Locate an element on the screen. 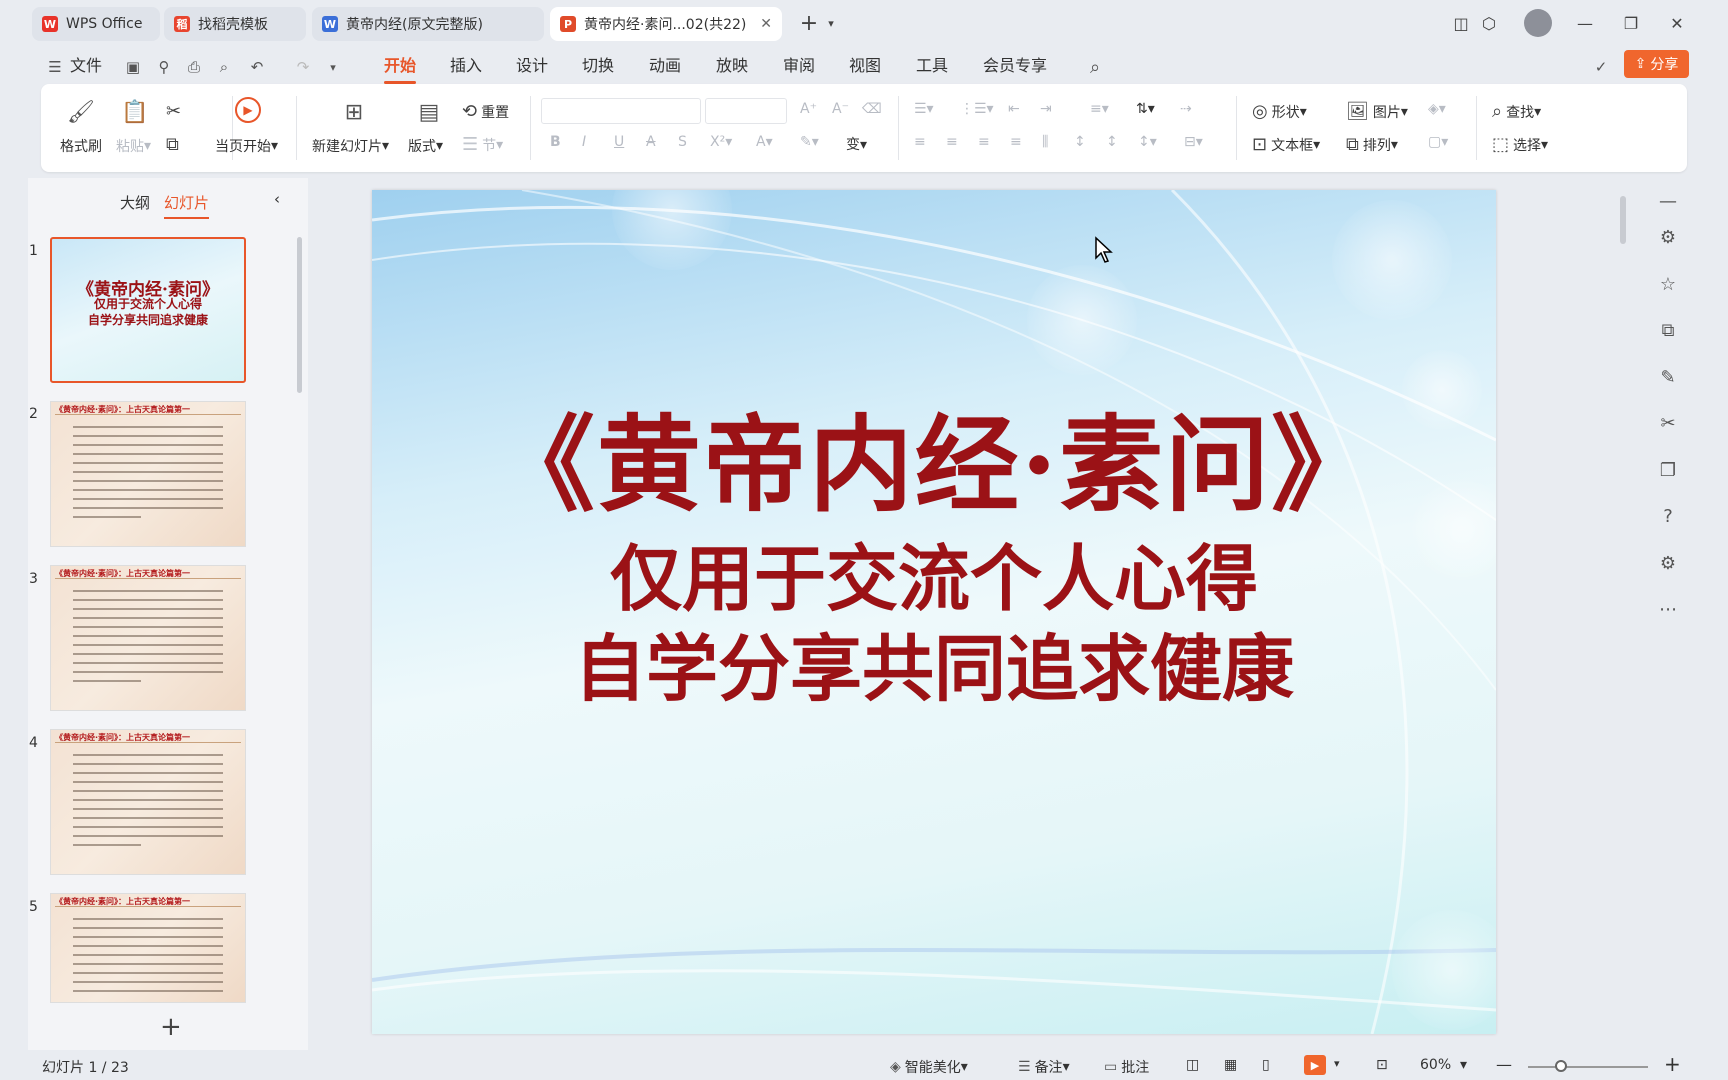 Image resolution: width=1728 pixels, height=1080 pixels. strikethrough-button: A is located at coordinates (651, 142).